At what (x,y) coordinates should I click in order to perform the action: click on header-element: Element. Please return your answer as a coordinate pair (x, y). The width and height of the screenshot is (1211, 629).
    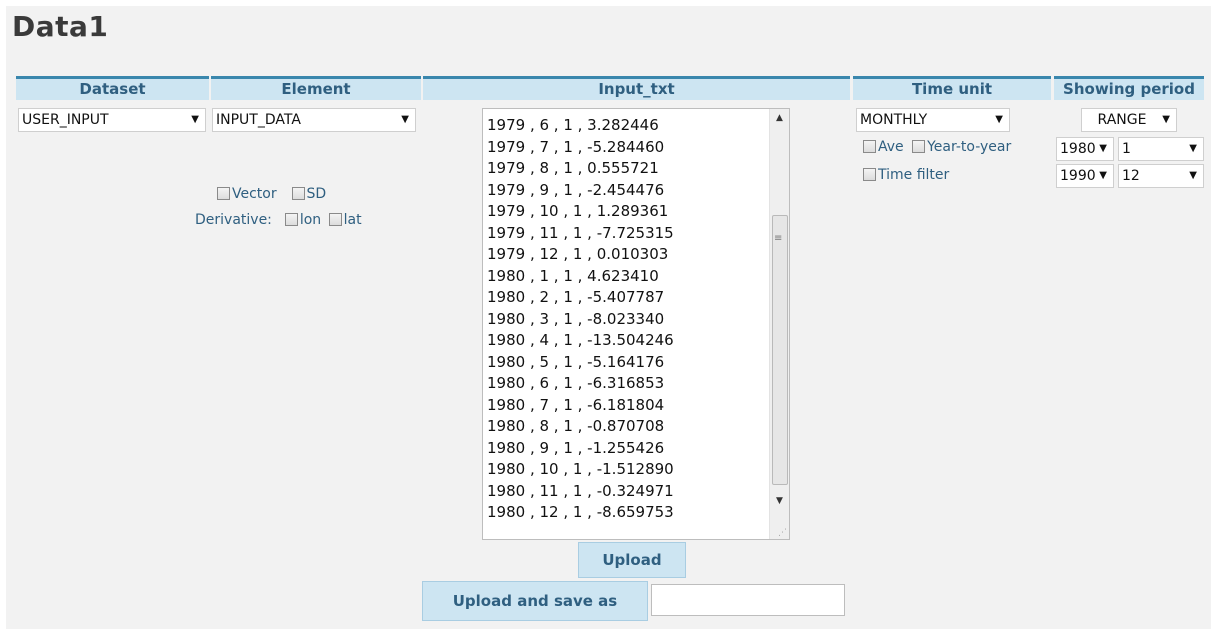
    Looking at the image, I should click on (316, 88).